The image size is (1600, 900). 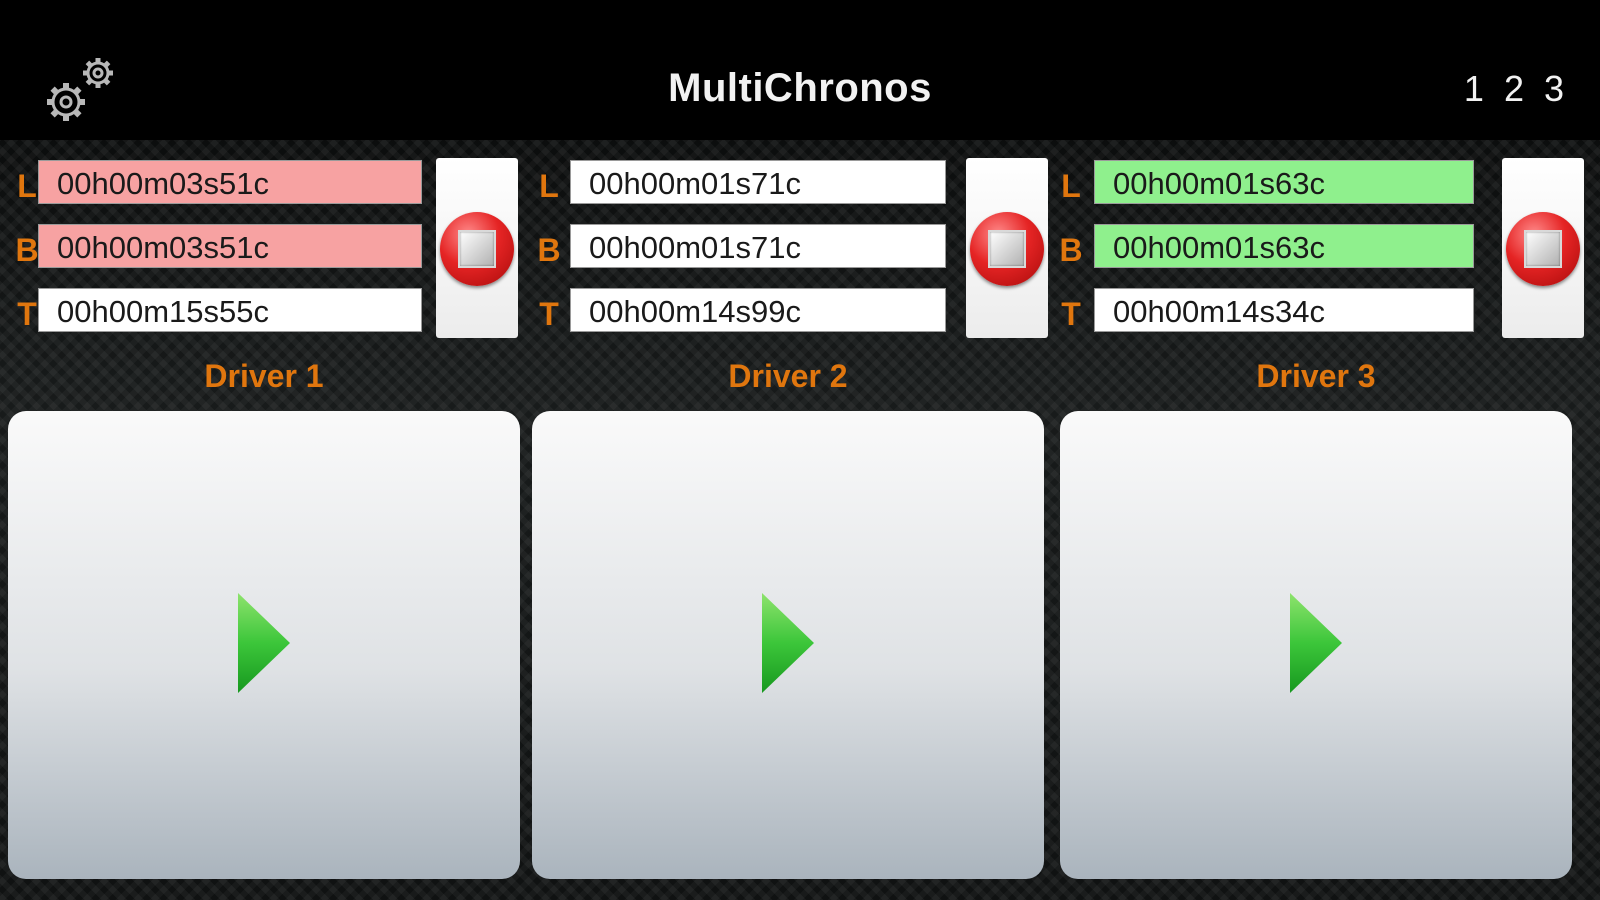 What do you see at coordinates (788, 376) in the screenshot?
I see `driver-name: Driver 2` at bounding box center [788, 376].